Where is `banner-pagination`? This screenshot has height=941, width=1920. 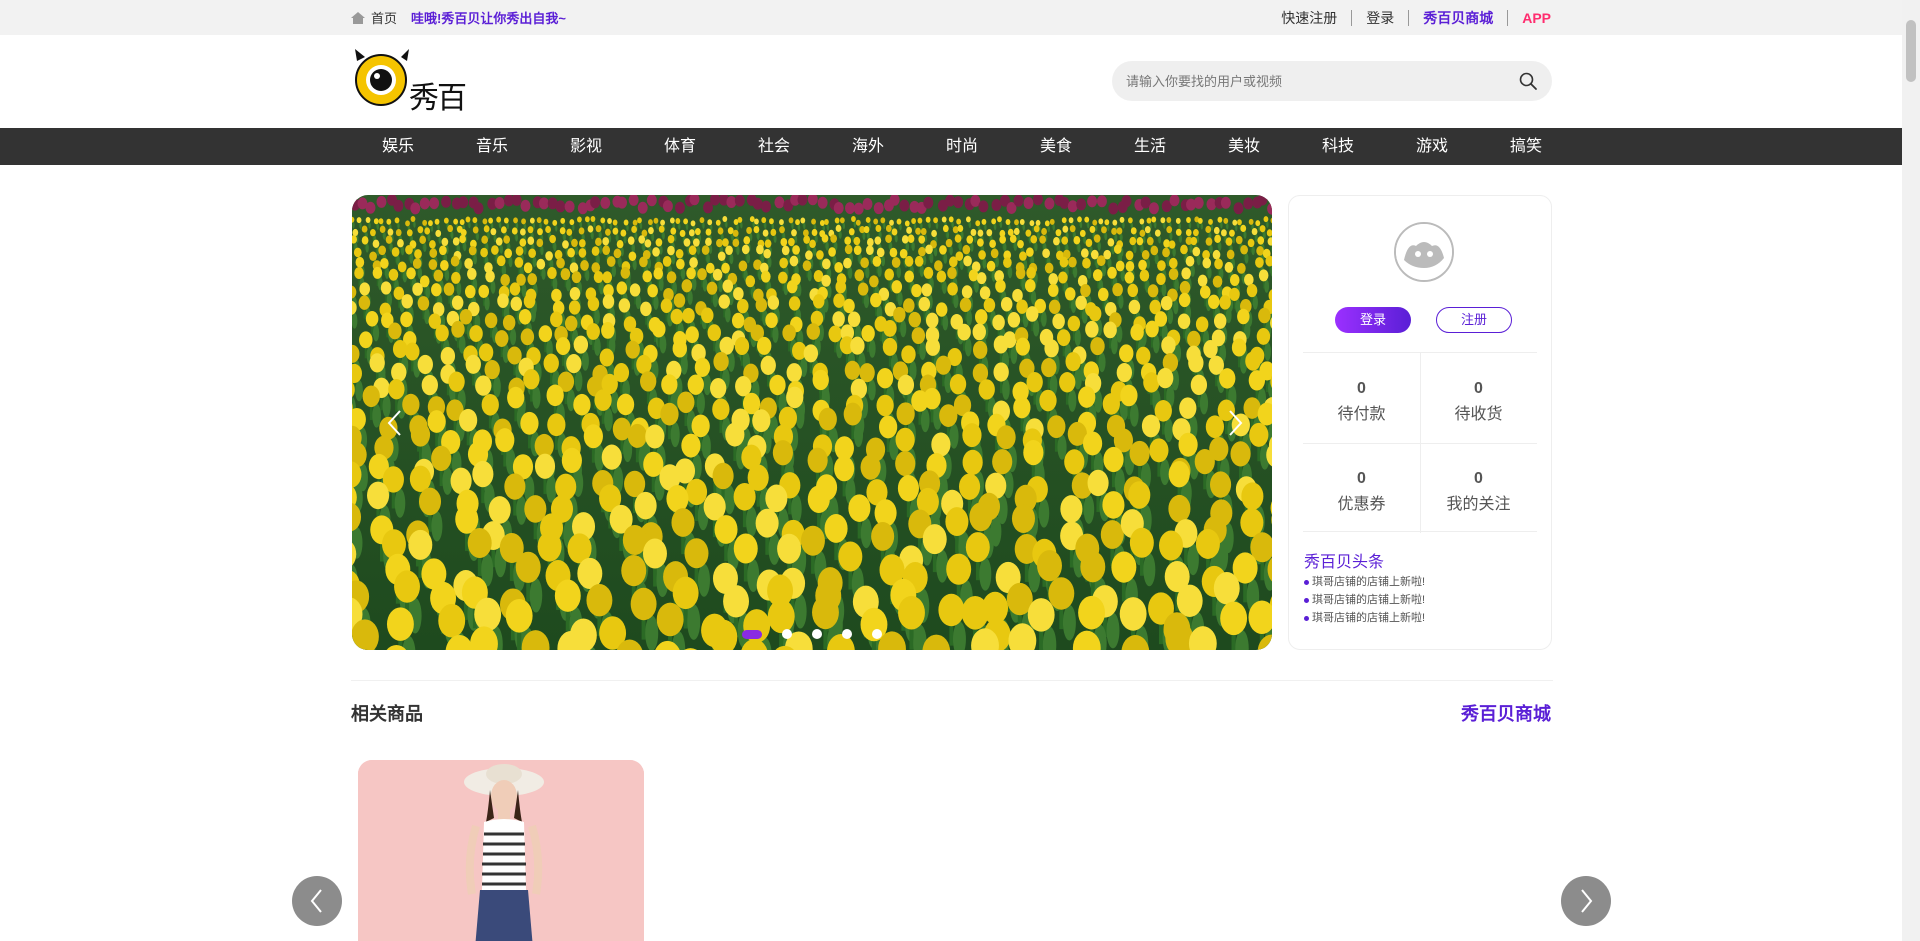
banner-pagination is located at coordinates (822, 634).